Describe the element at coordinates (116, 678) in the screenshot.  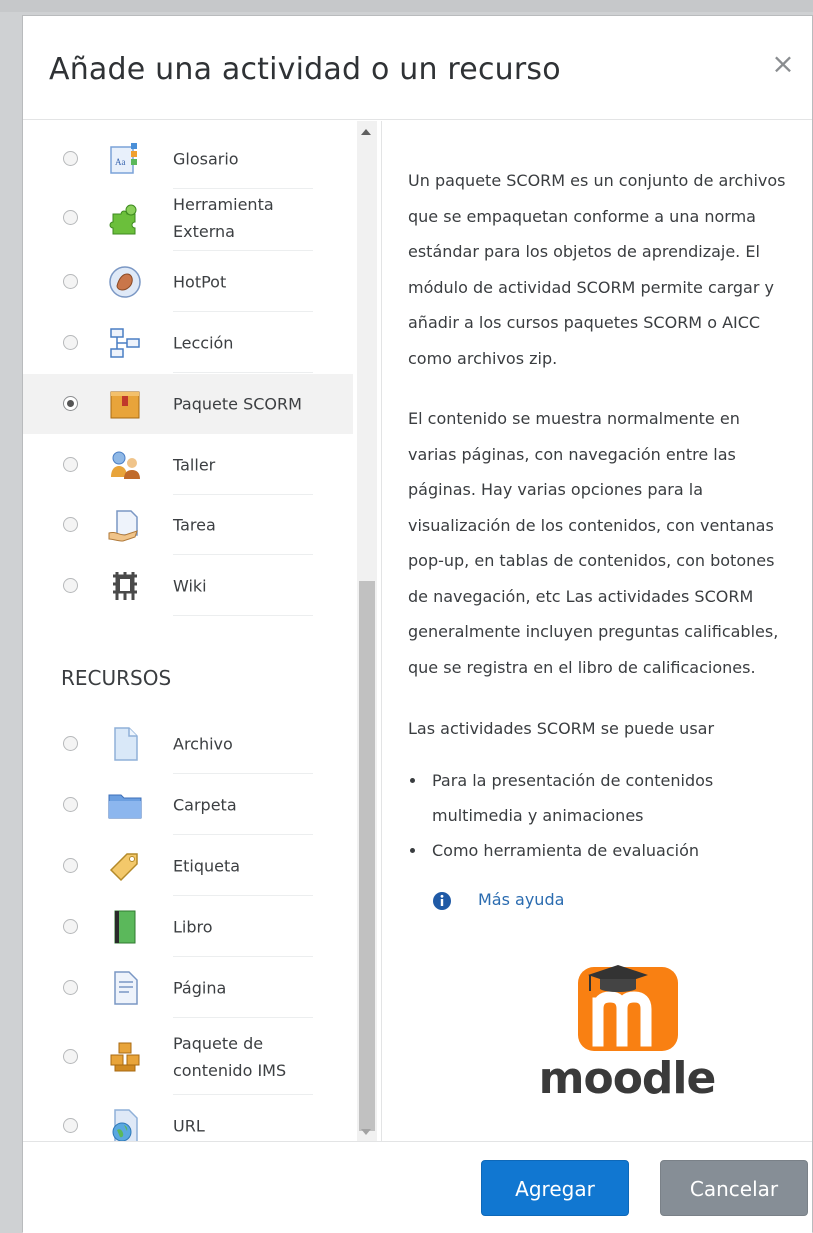
I see `section-heading-resources: RECURSOS` at that location.